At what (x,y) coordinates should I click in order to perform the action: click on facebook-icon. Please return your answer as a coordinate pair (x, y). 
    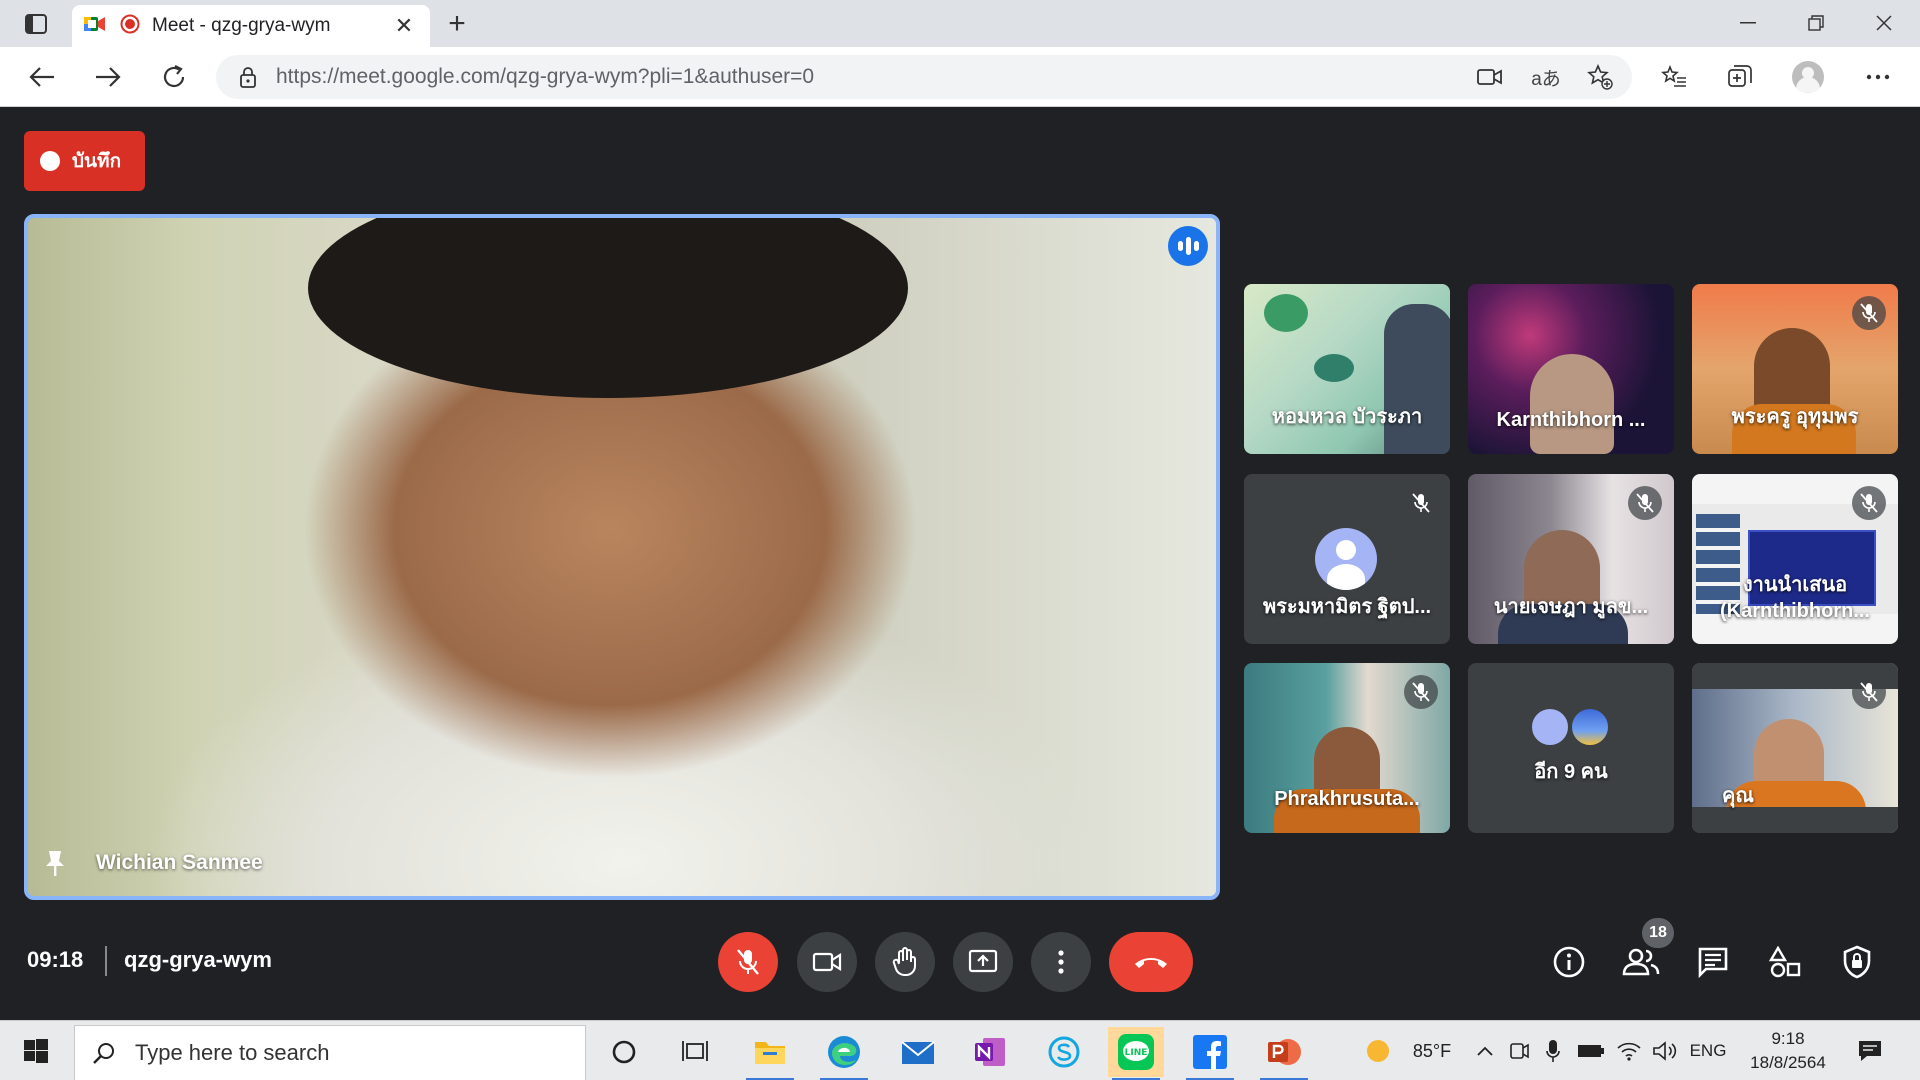
    Looking at the image, I should click on (1210, 1053).